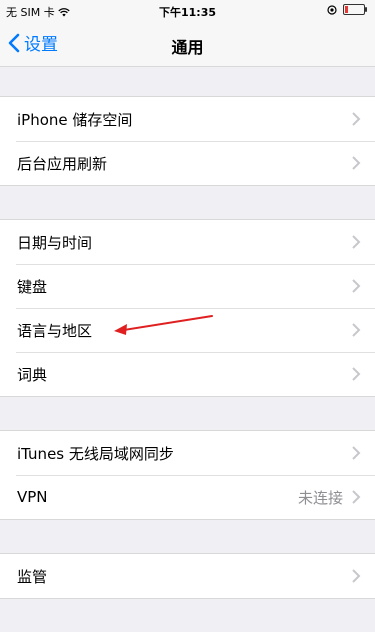 This screenshot has height=632, width=375. I want to click on background-app-refresh-cell: 后台应用刷新, so click(187, 163).